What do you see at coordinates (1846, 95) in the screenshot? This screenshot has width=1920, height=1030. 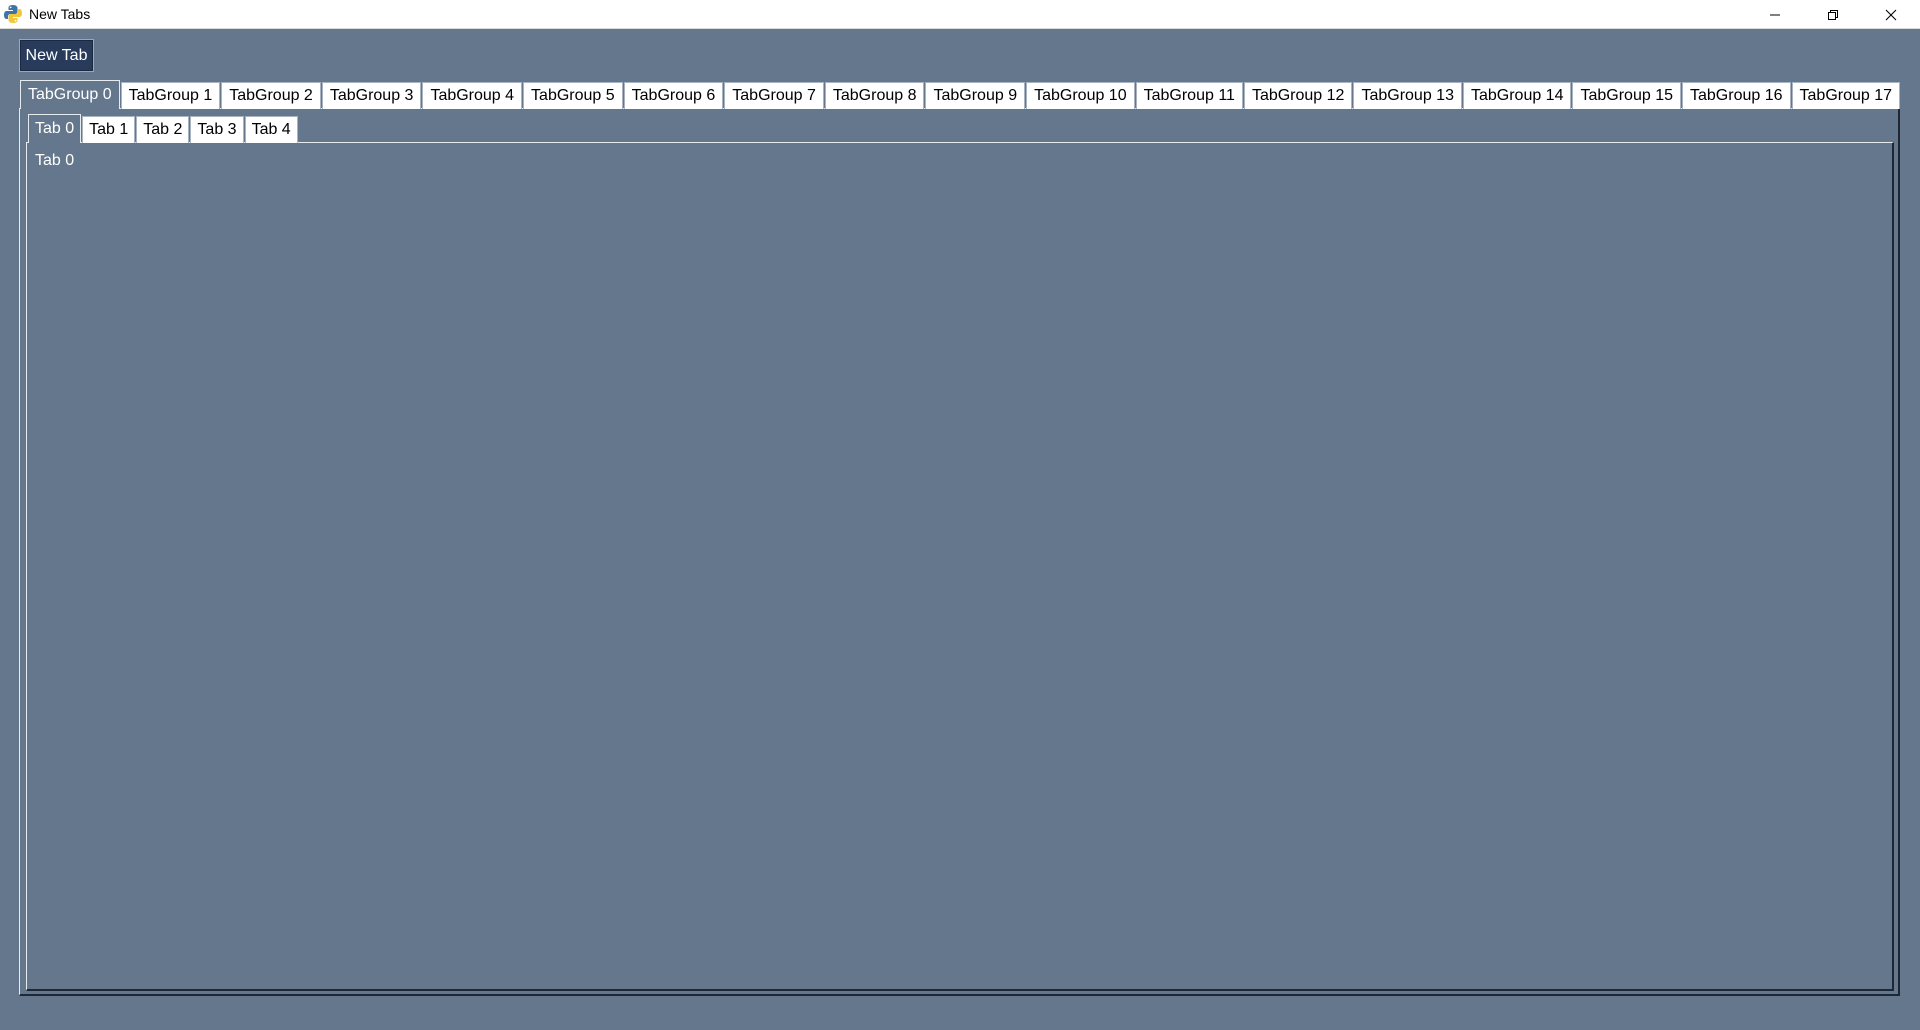 I see `tab-group-17: TabGroup 17` at bounding box center [1846, 95].